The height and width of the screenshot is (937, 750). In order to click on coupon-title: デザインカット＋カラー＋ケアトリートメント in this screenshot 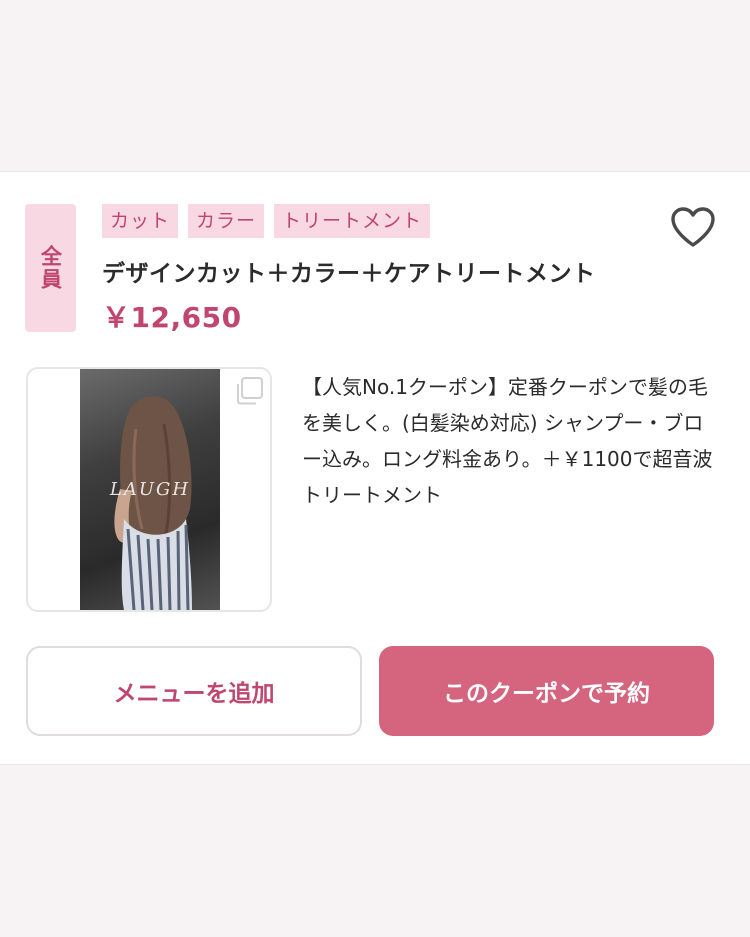, I will do `click(349, 274)`.